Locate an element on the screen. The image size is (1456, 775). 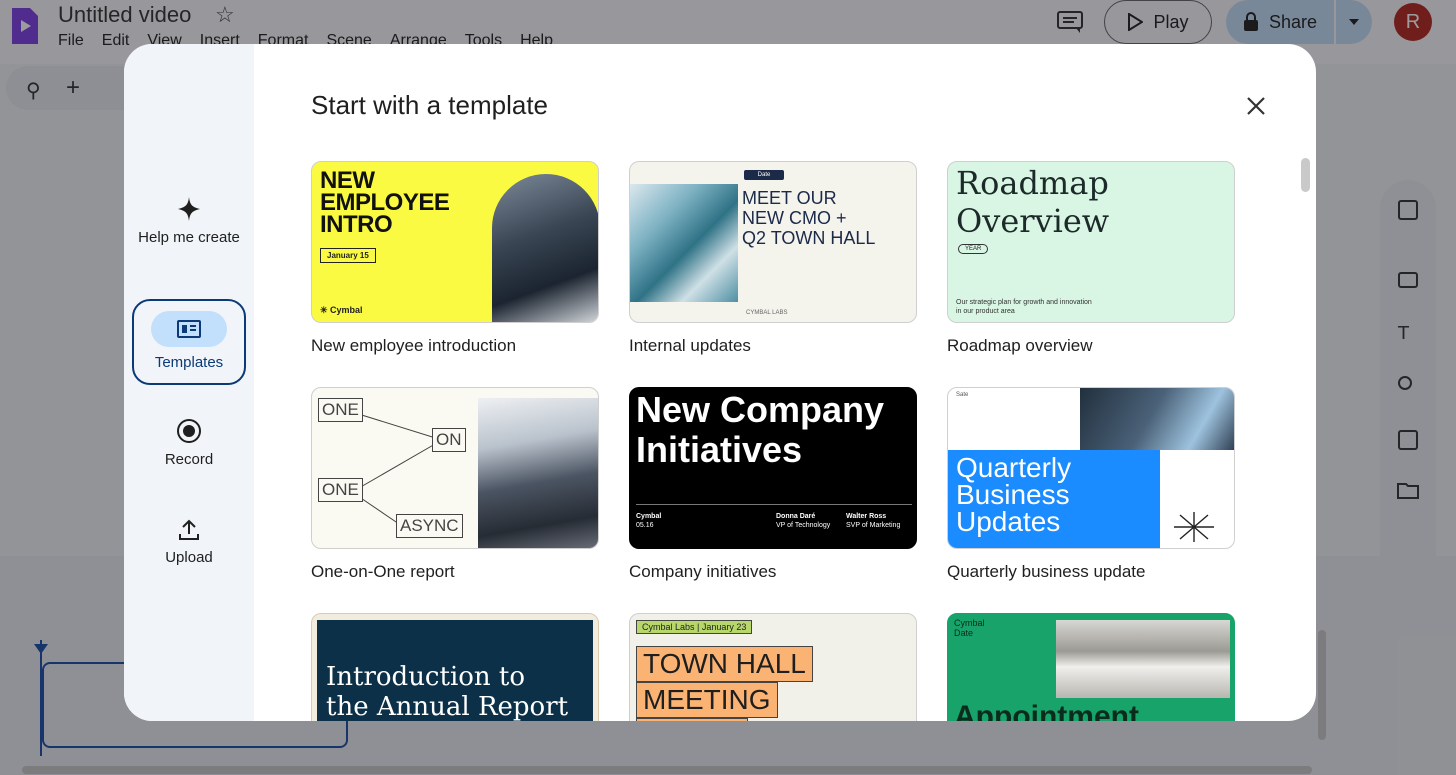
template-card-appointment: Cymbal Date Appointment is located at coordinates (1091, 667).